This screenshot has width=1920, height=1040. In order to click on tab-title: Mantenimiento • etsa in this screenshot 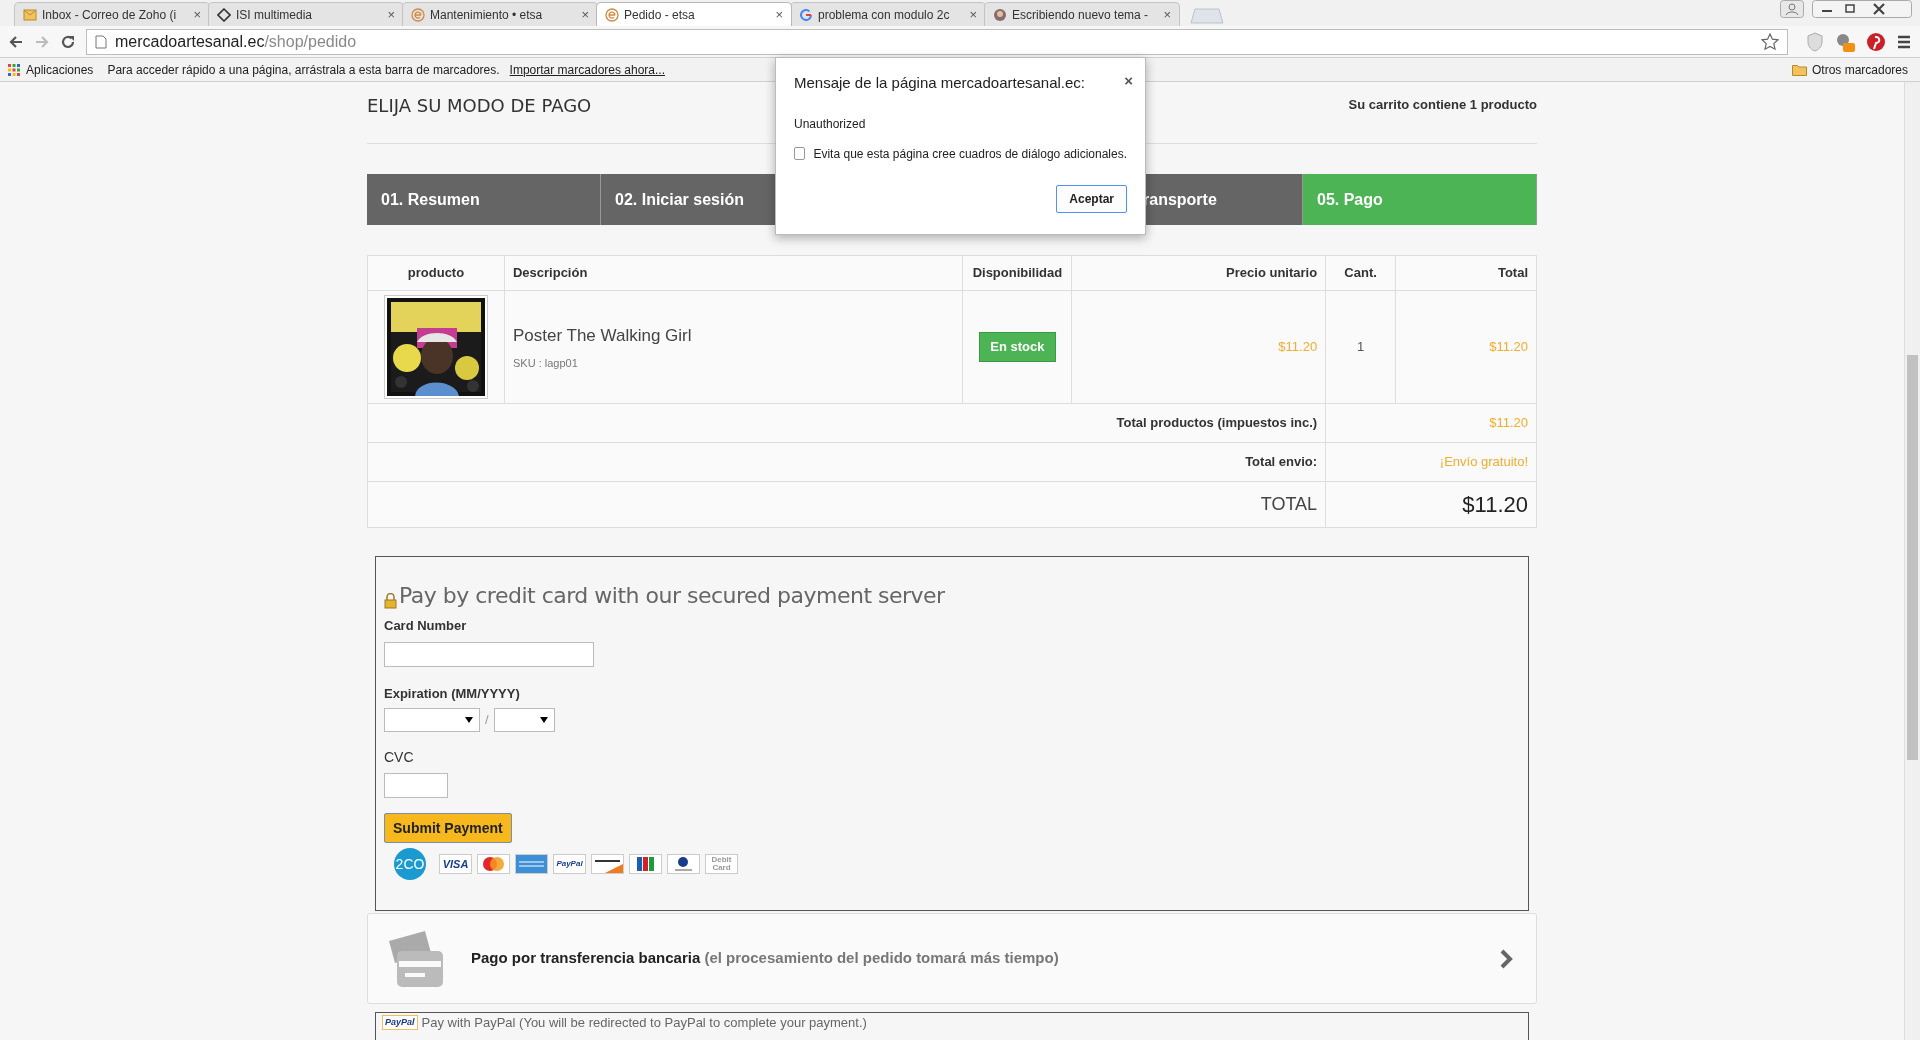, I will do `click(487, 15)`.